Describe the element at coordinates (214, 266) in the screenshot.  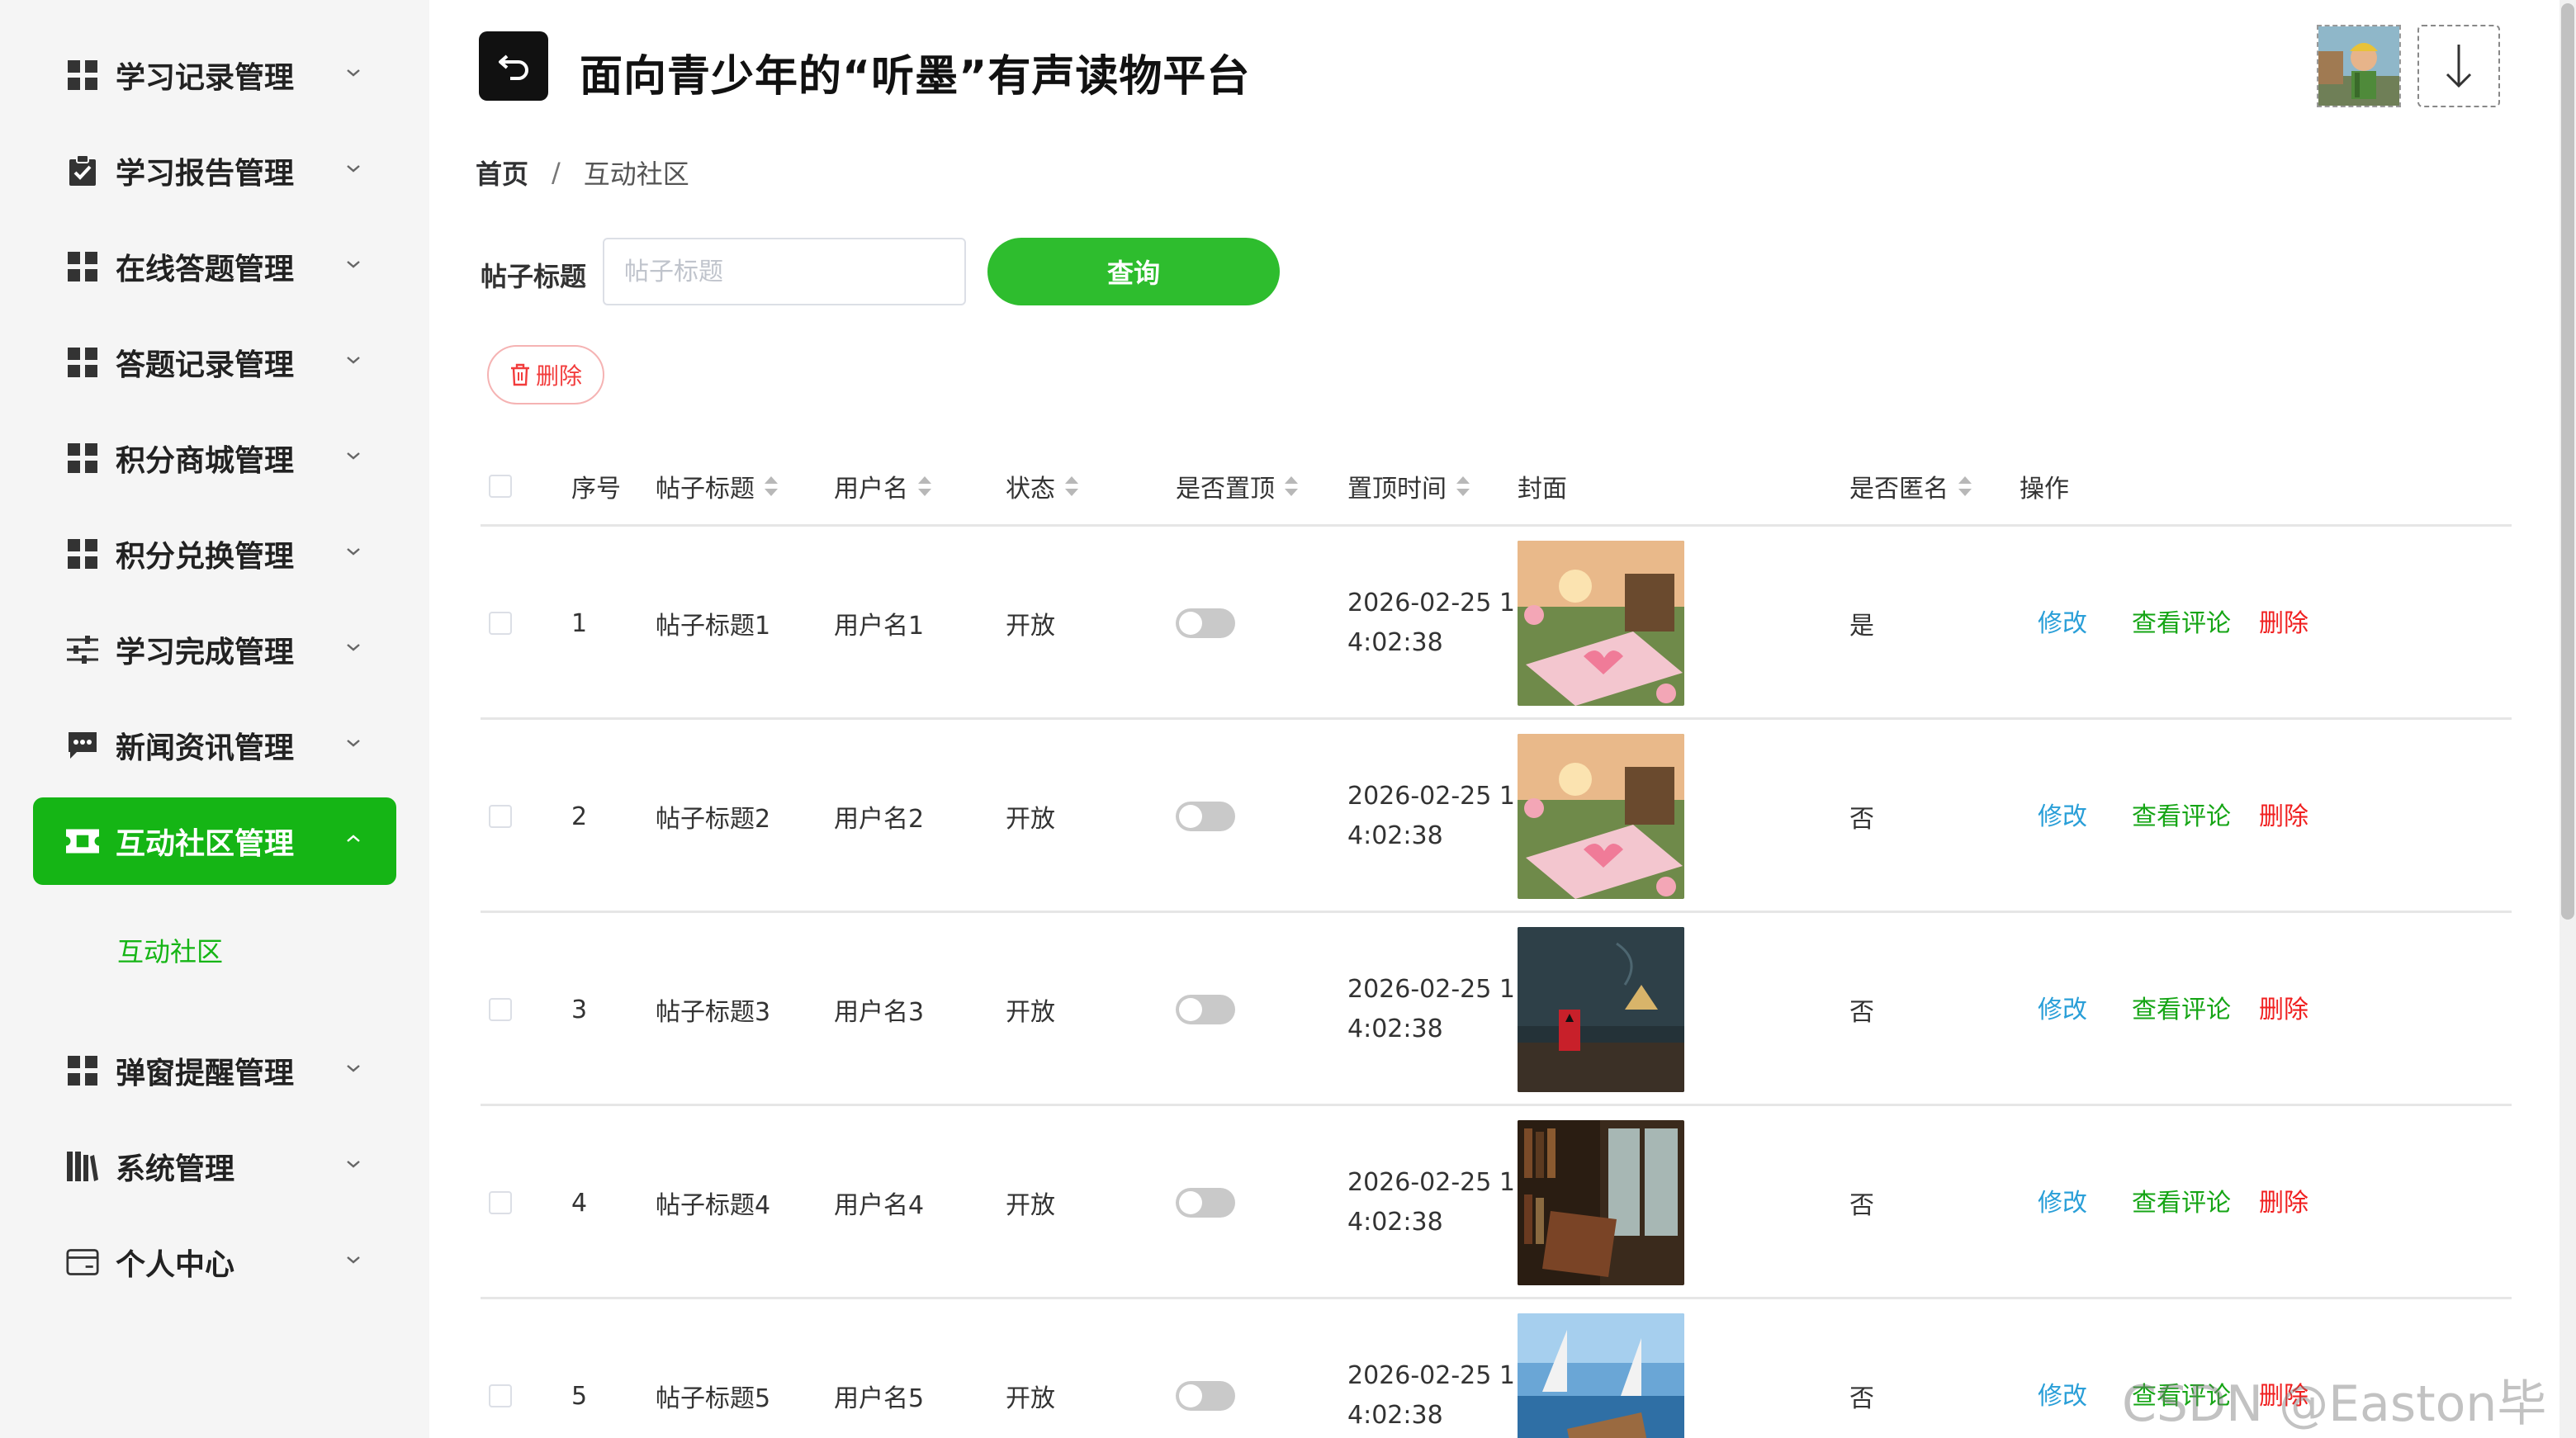
I see `sidebar-item-online-quiz: 在线答题管理` at that location.